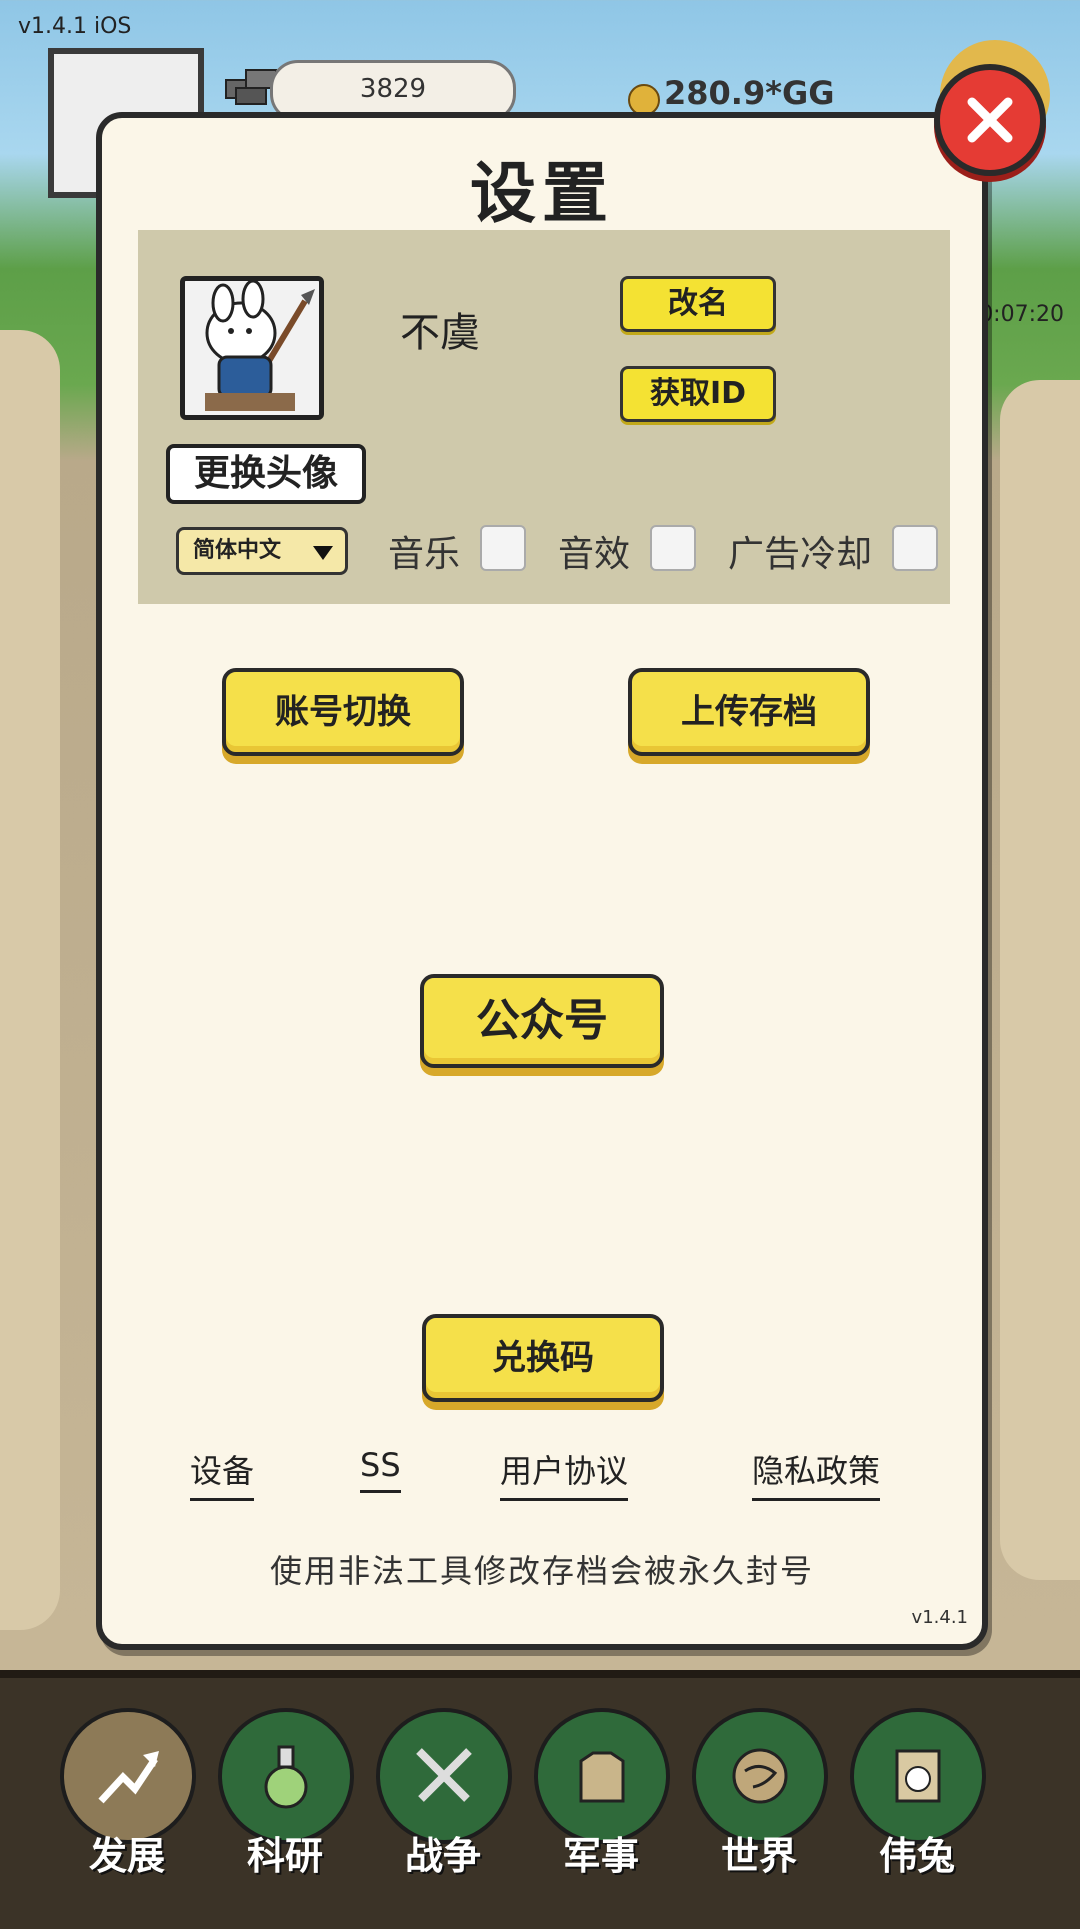 This screenshot has width=1080, height=1929. I want to click on rename-button: 改名, so click(698, 304).